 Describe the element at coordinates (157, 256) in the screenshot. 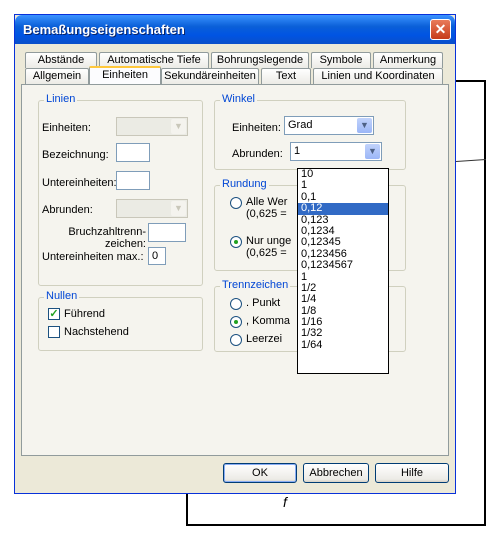

I see `untereinheiten-max-input: 0` at that location.